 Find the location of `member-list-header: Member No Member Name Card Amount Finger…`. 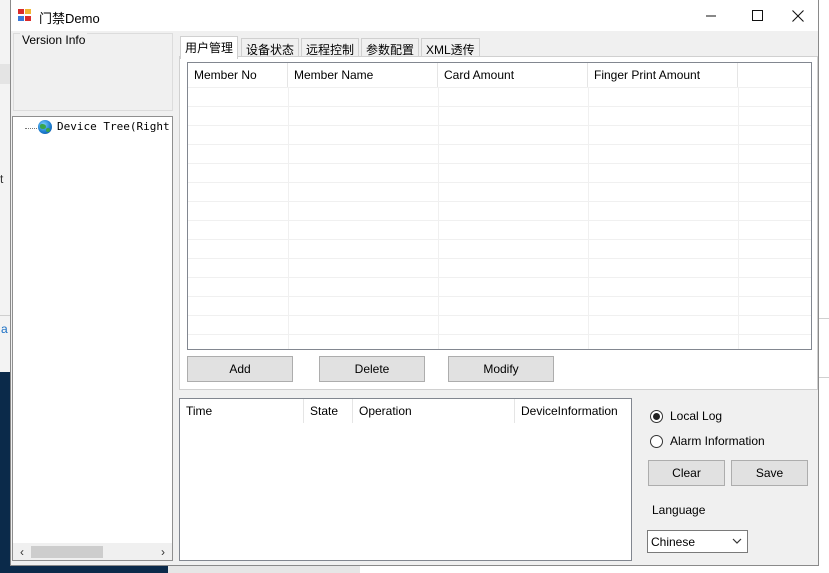

member-list-header: Member No Member Name Card Amount Finger… is located at coordinates (499, 75).